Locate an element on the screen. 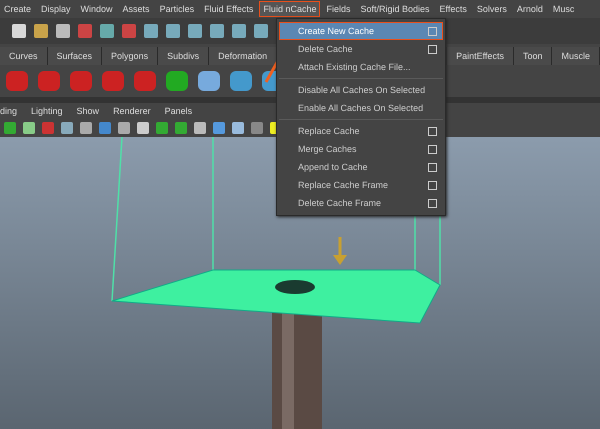 This screenshot has width=600, height=429. shelf-tab: PaintEffects is located at coordinates (480, 56).